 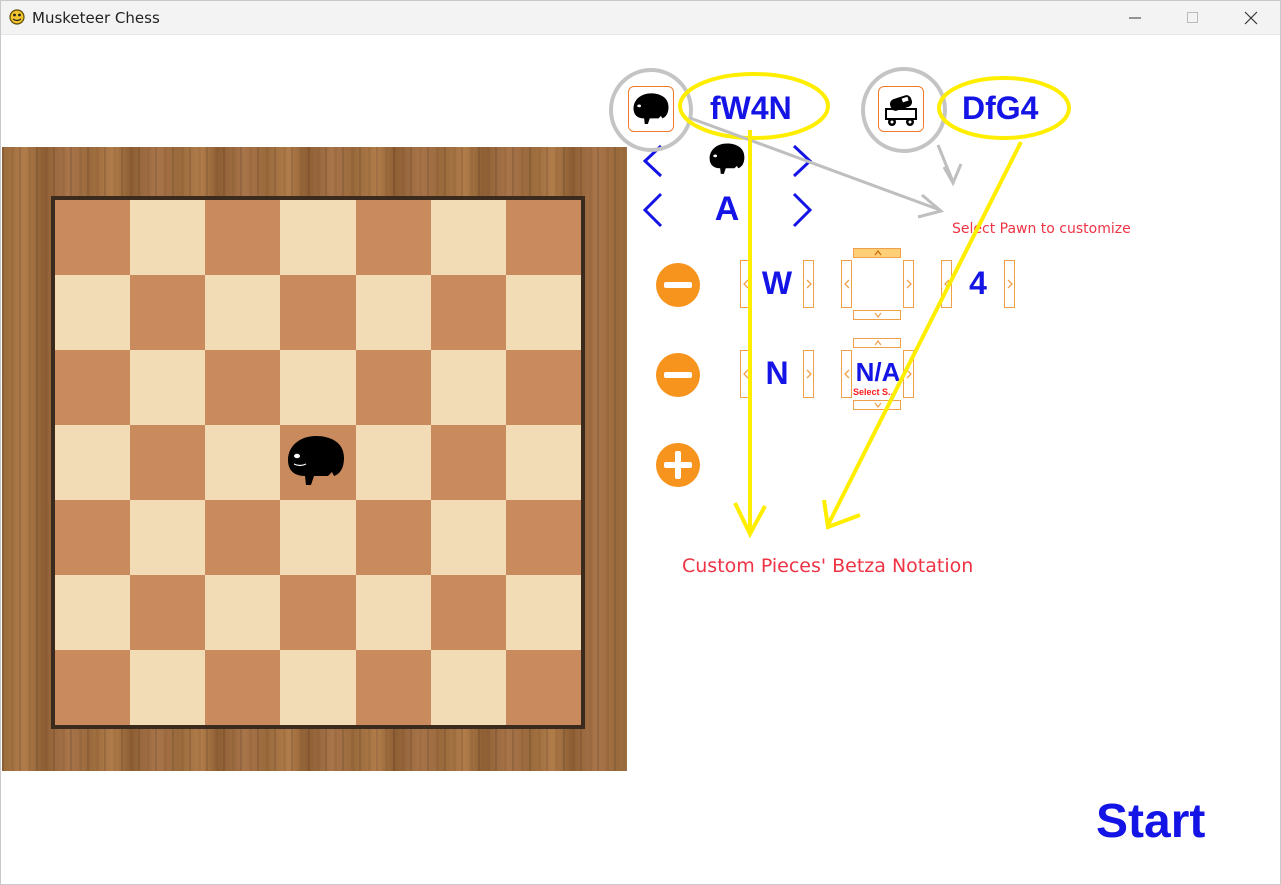 I want to click on annotation-betza-note: Custom Pieces' Betza Notation, so click(x=828, y=566).